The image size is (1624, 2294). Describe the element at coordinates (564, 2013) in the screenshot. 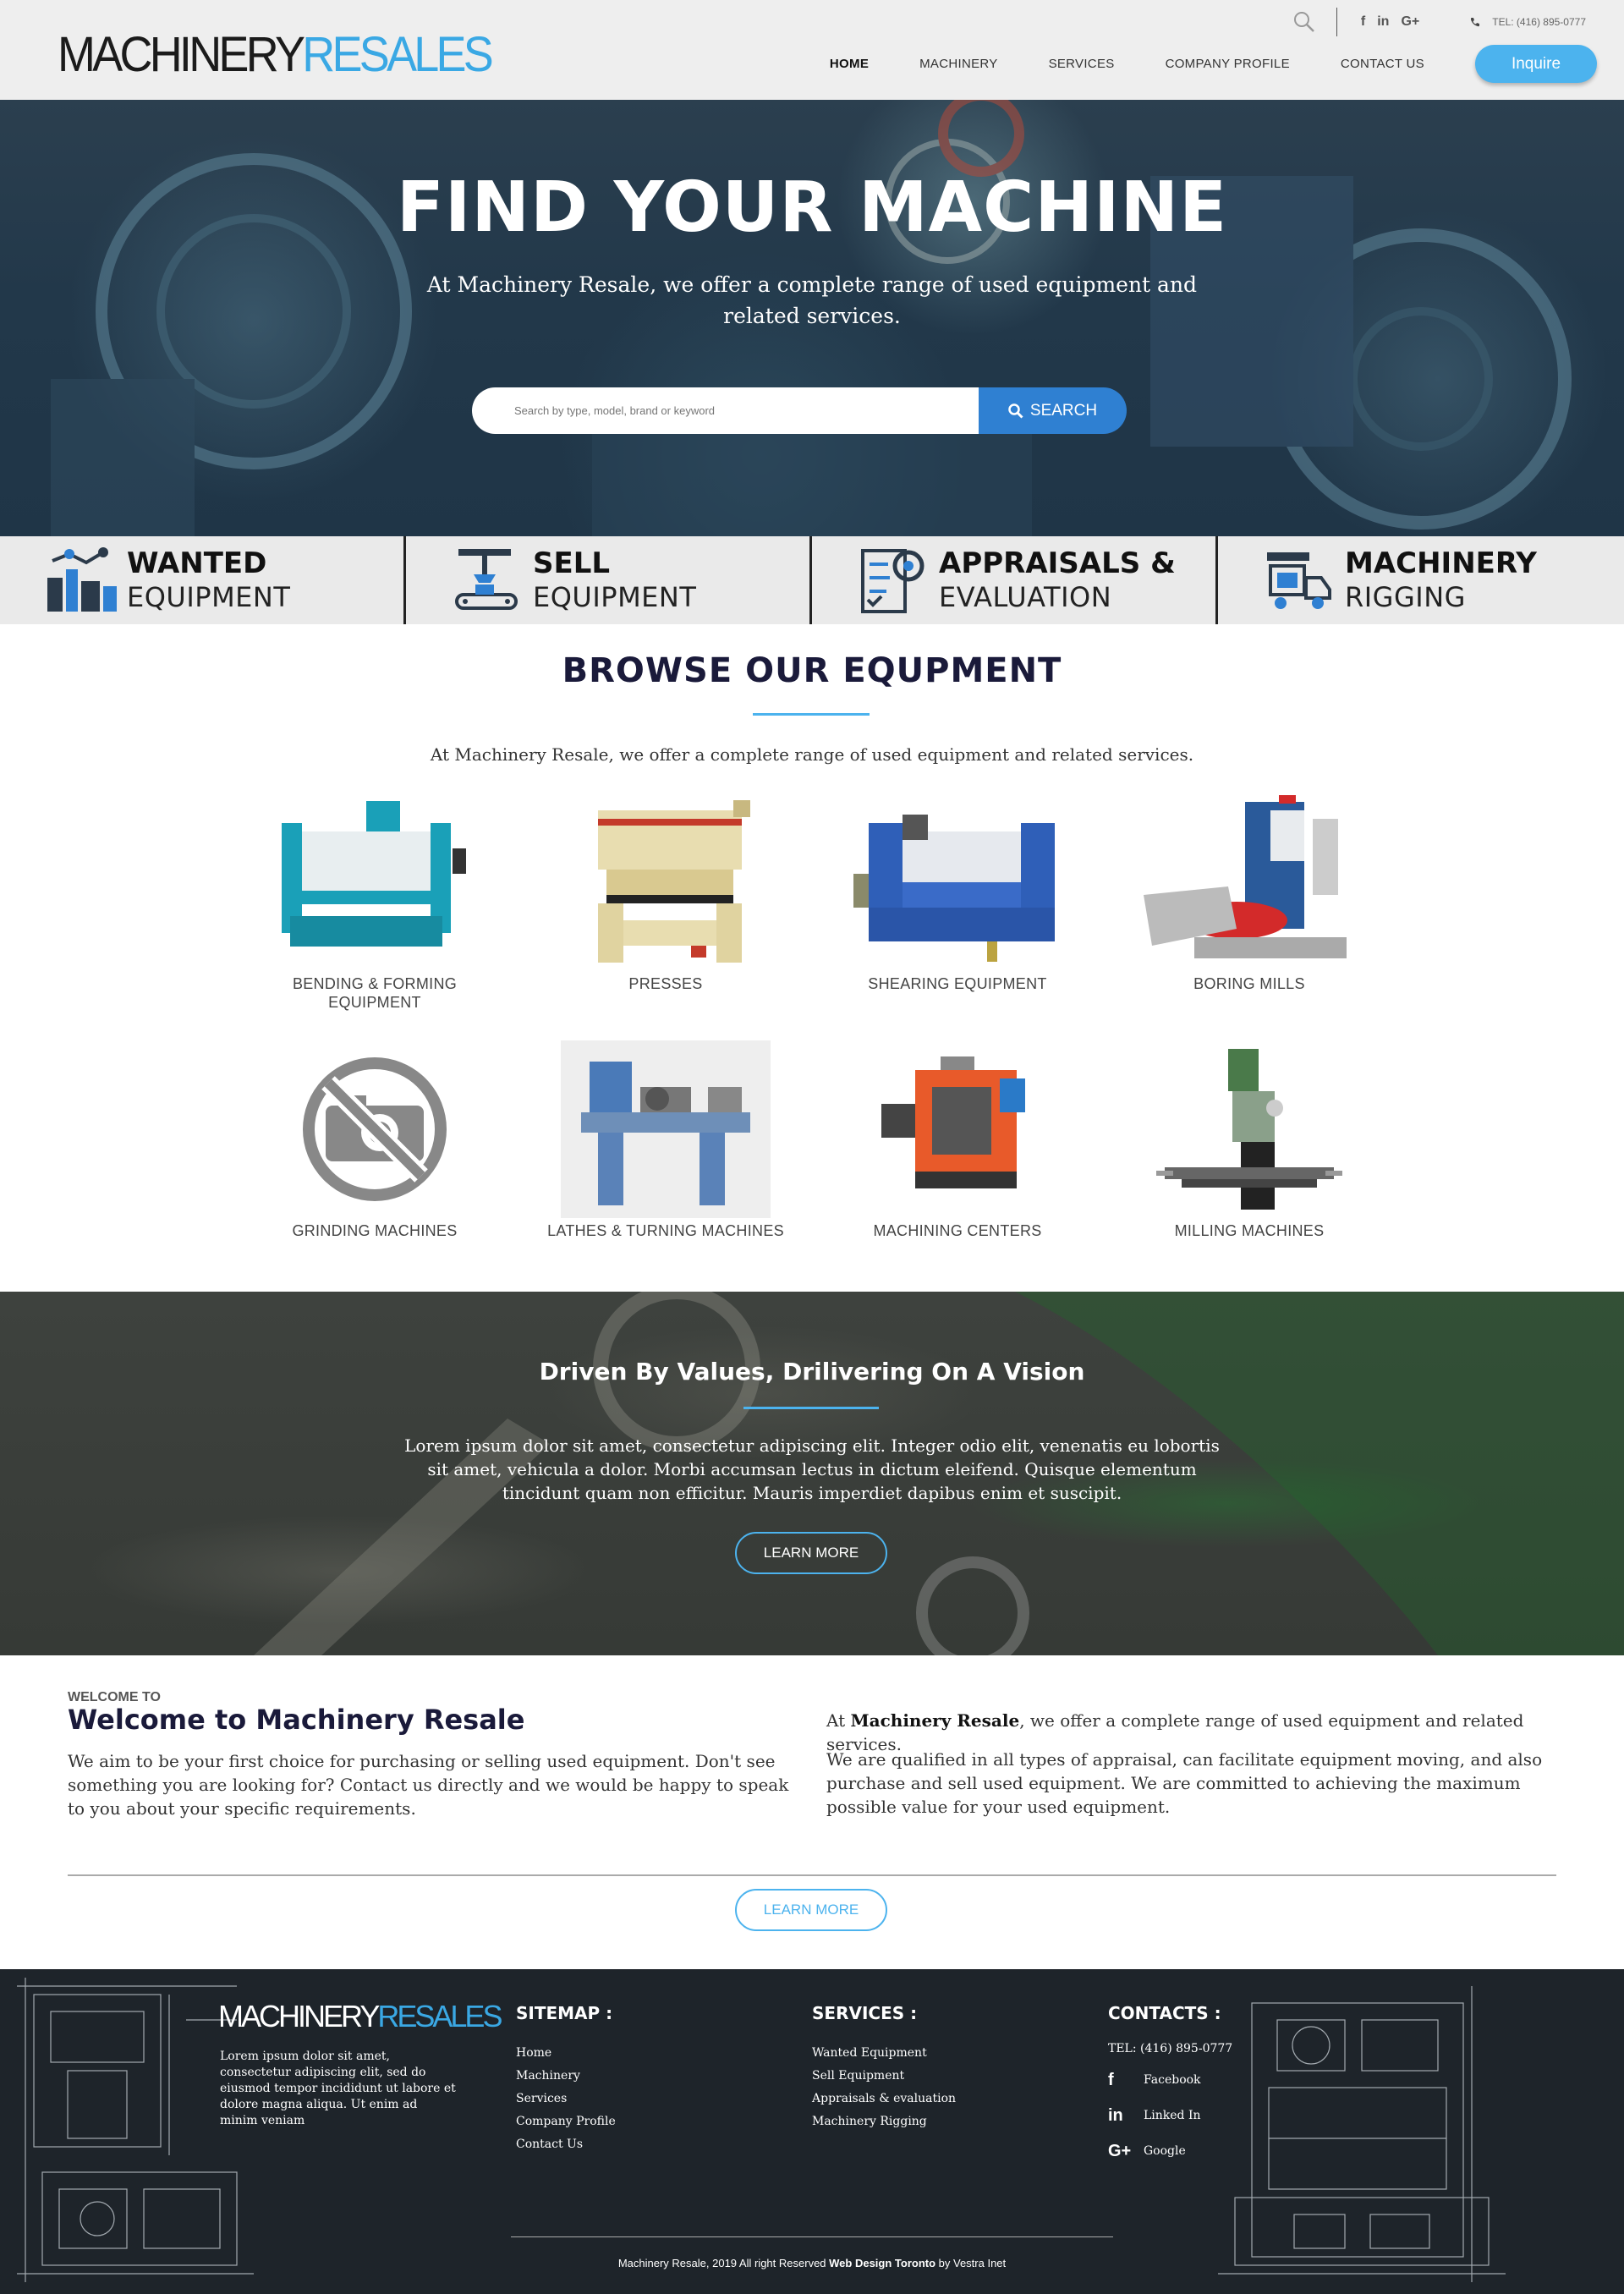

I see `footer-sitemap-title: SITEMAP :` at that location.